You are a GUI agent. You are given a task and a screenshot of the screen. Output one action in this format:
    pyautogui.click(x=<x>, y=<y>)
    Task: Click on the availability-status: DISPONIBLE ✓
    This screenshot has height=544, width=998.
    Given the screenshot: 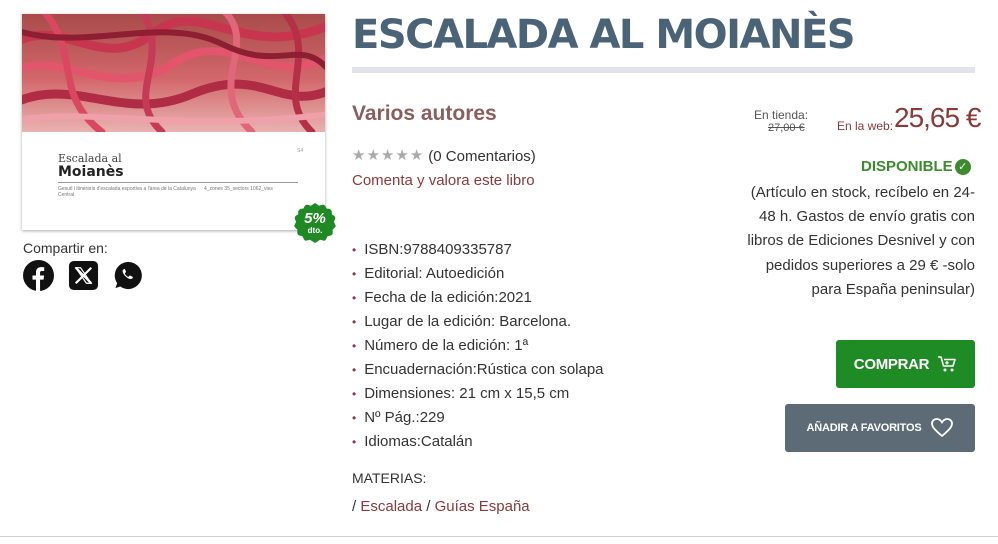 What is the action you would take?
    pyautogui.click(x=916, y=166)
    